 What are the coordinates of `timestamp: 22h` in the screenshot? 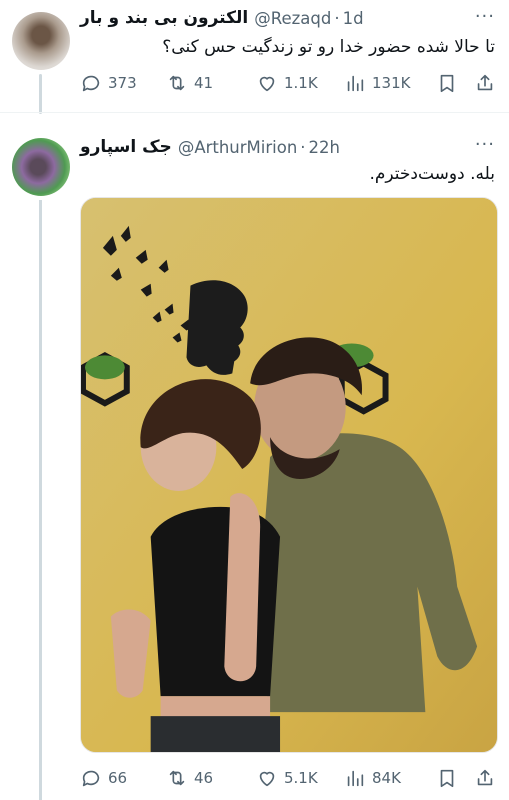 It's located at (324, 147).